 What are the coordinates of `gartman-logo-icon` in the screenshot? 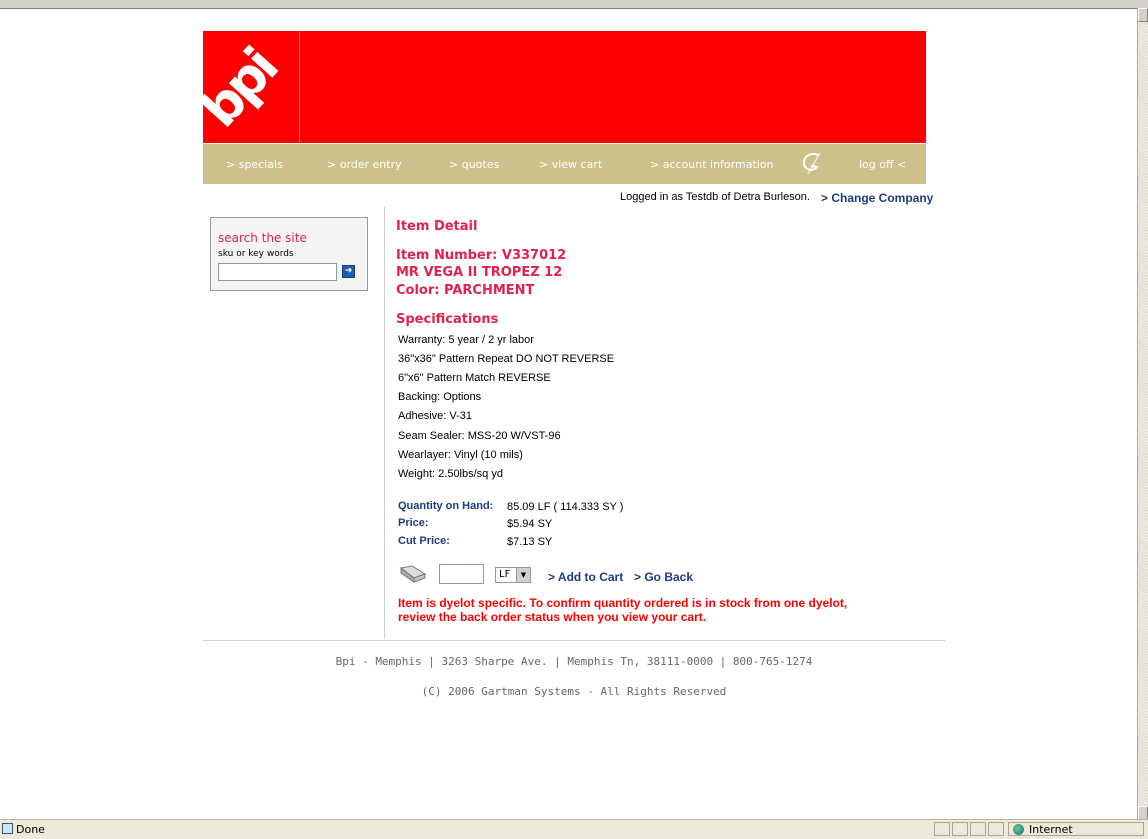 It's located at (811, 163).